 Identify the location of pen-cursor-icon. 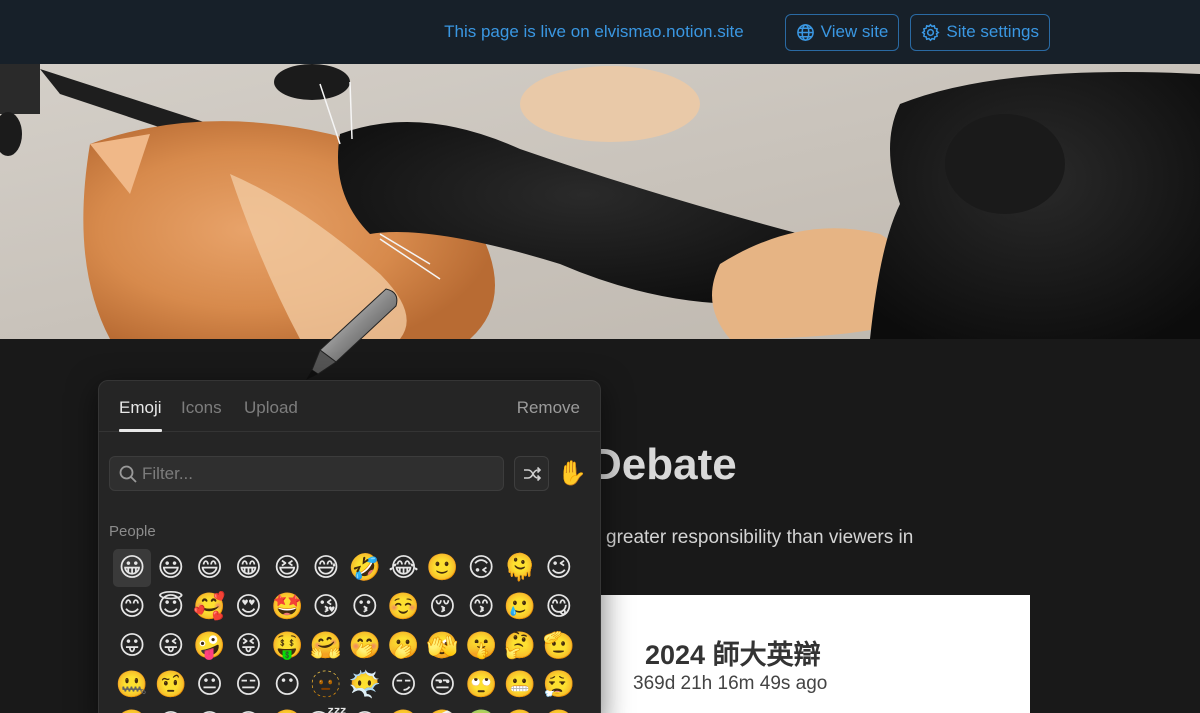
(352, 334).